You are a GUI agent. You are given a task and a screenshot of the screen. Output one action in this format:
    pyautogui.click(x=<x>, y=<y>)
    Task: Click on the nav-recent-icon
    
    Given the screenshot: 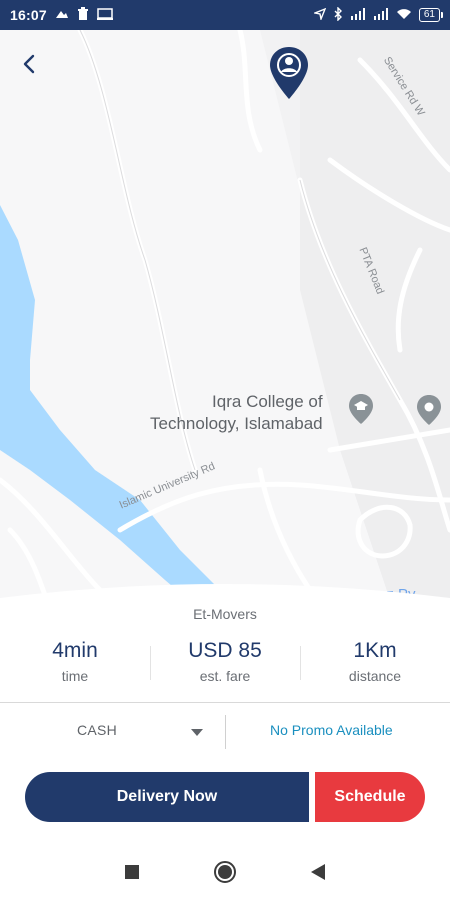 What is the action you would take?
    pyautogui.click(x=132, y=872)
    